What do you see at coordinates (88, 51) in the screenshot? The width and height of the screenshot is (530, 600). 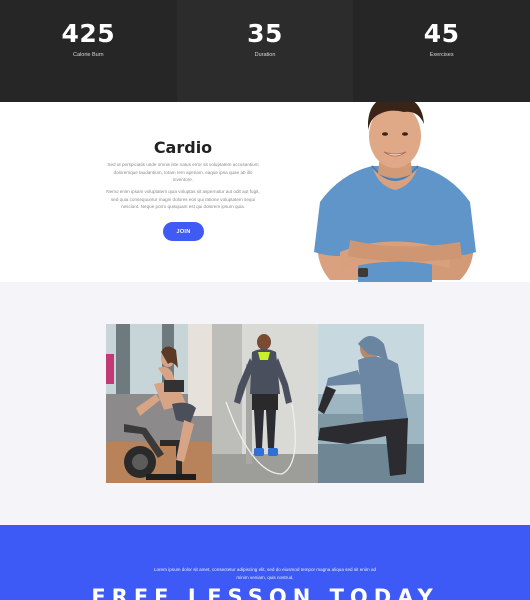 I see `stat-calorie-burn: 425 Calorie Burn` at bounding box center [88, 51].